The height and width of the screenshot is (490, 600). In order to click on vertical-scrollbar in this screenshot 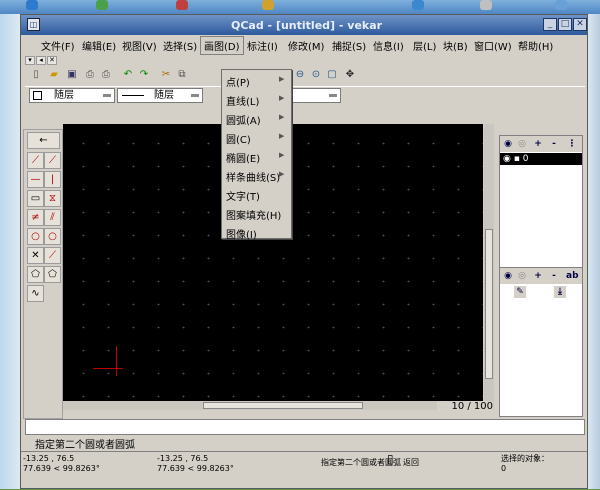, I will do `click(489, 267)`.